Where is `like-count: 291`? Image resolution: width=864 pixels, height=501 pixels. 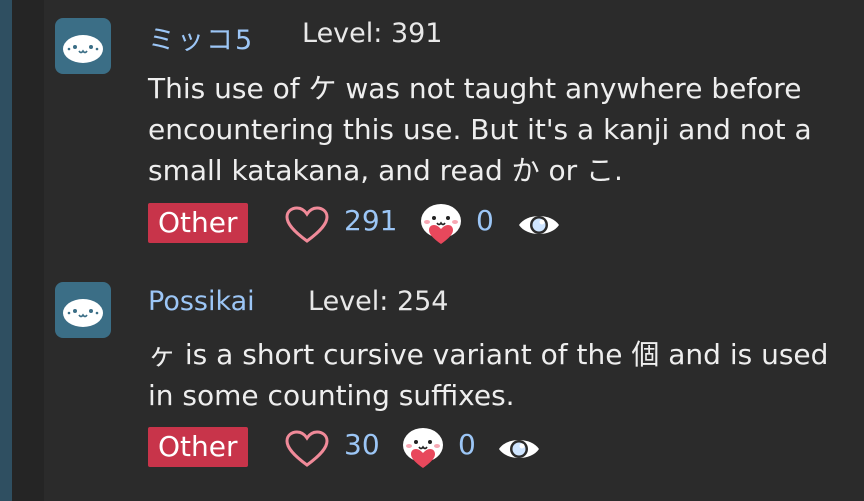 like-count: 291 is located at coordinates (371, 220).